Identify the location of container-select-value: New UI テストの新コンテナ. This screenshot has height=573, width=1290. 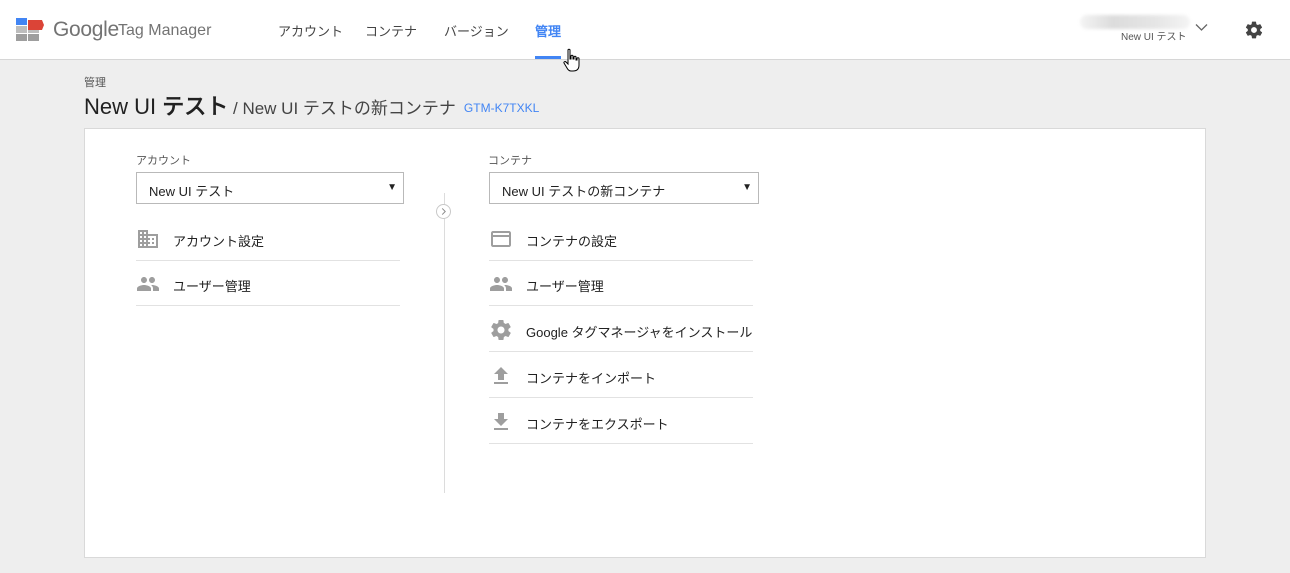
(584, 191).